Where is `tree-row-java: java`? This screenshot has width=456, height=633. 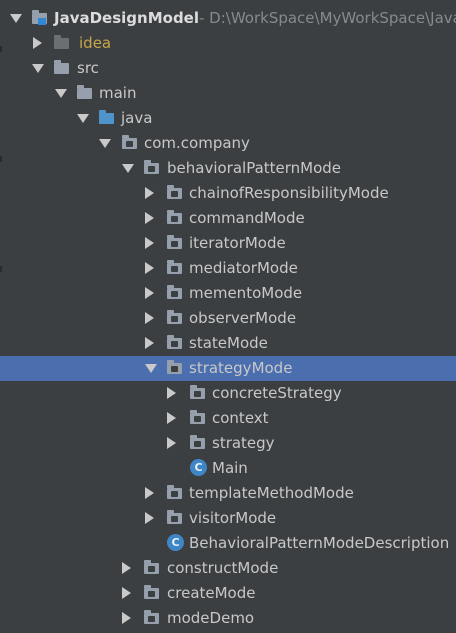 tree-row-java: java is located at coordinates (228, 118).